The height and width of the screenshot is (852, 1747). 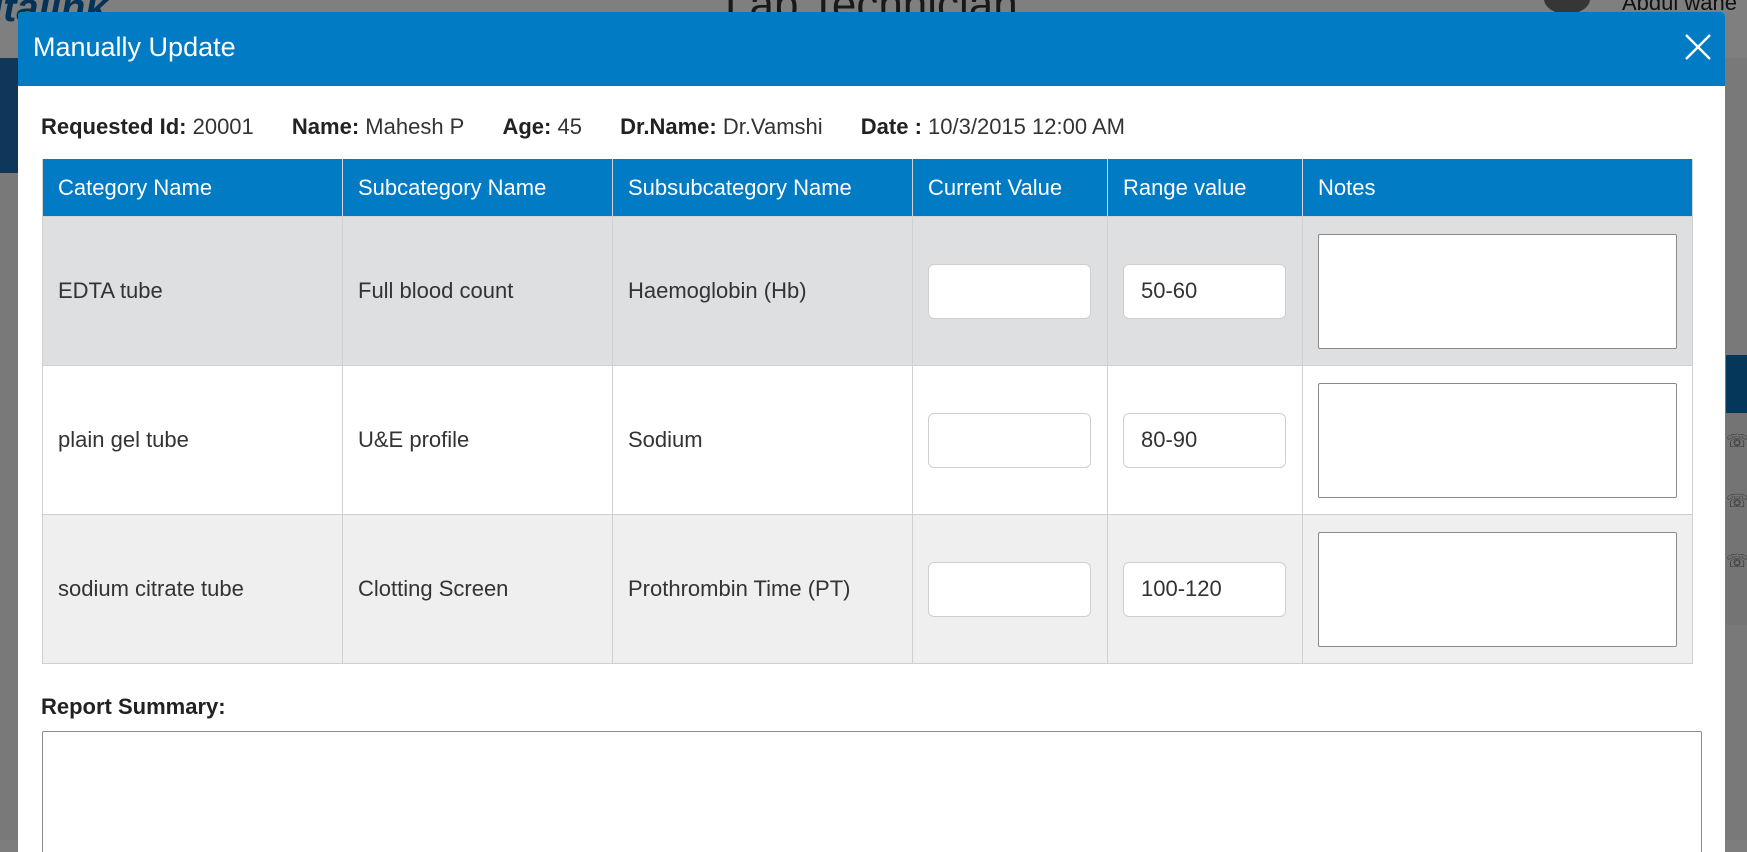 What do you see at coordinates (134, 47) in the screenshot?
I see `modal-title: Manually Update` at bounding box center [134, 47].